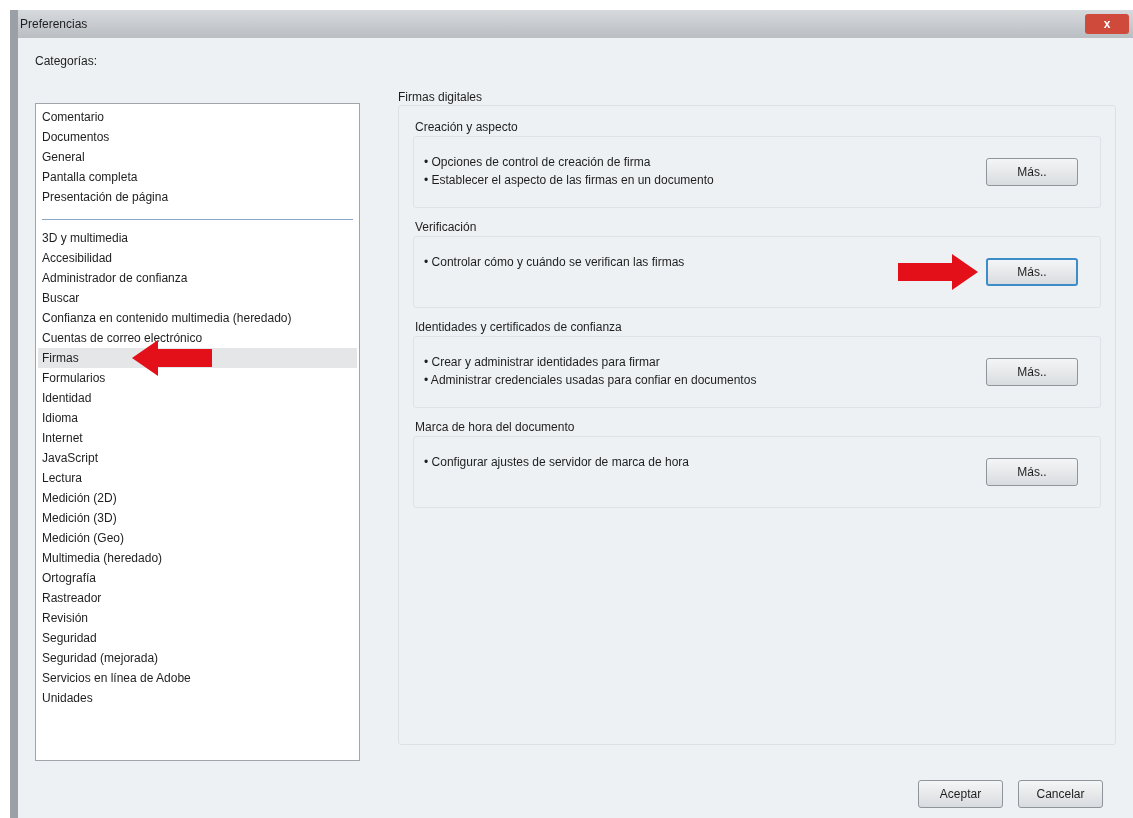 The width and height of the screenshot is (1133, 818). Describe the element at coordinates (197, 518) in the screenshot. I see `category-item: Medición (3D)` at that location.